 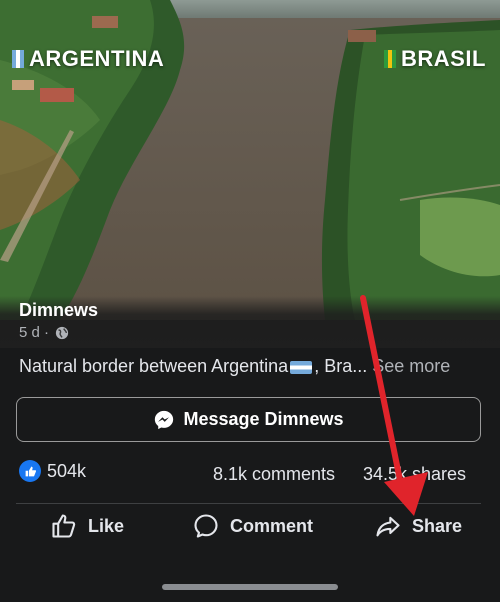 I want to click on brasil-flag-icon, so click(x=390, y=59).